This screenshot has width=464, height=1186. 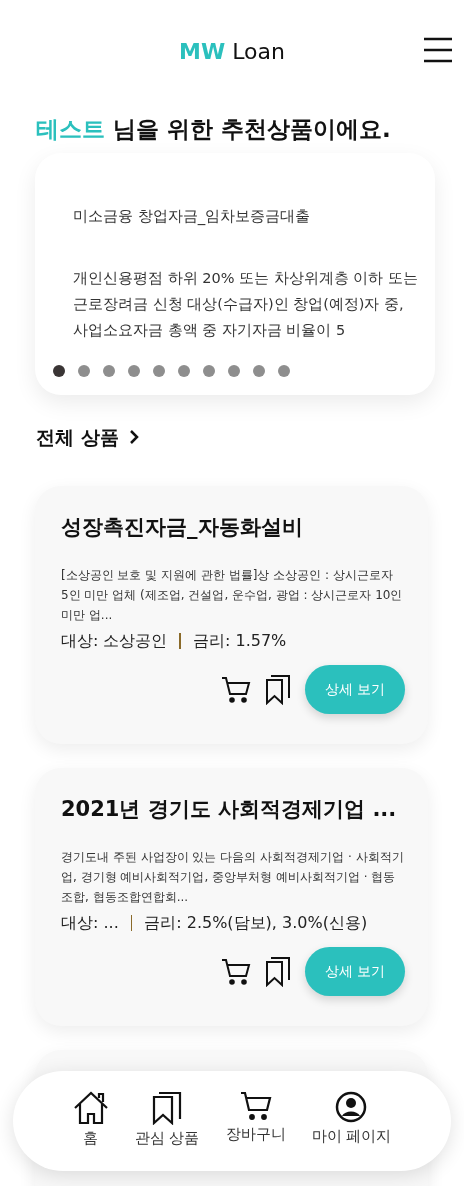 I want to click on product-title: 성장촉진자금_자동화설비, so click(x=182, y=527).